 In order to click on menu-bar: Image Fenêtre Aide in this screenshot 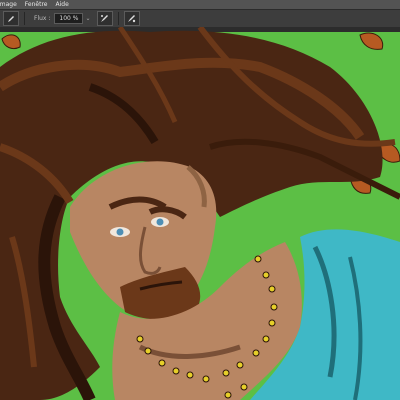, I will do `click(200, 4)`.